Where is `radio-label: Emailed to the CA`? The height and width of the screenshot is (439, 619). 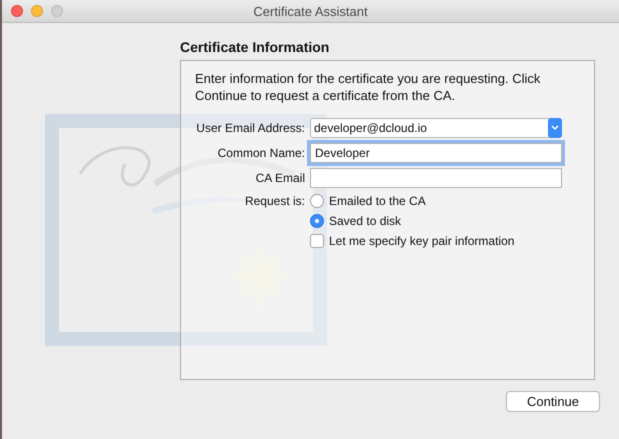 radio-label: Emailed to the CA is located at coordinates (377, 201).